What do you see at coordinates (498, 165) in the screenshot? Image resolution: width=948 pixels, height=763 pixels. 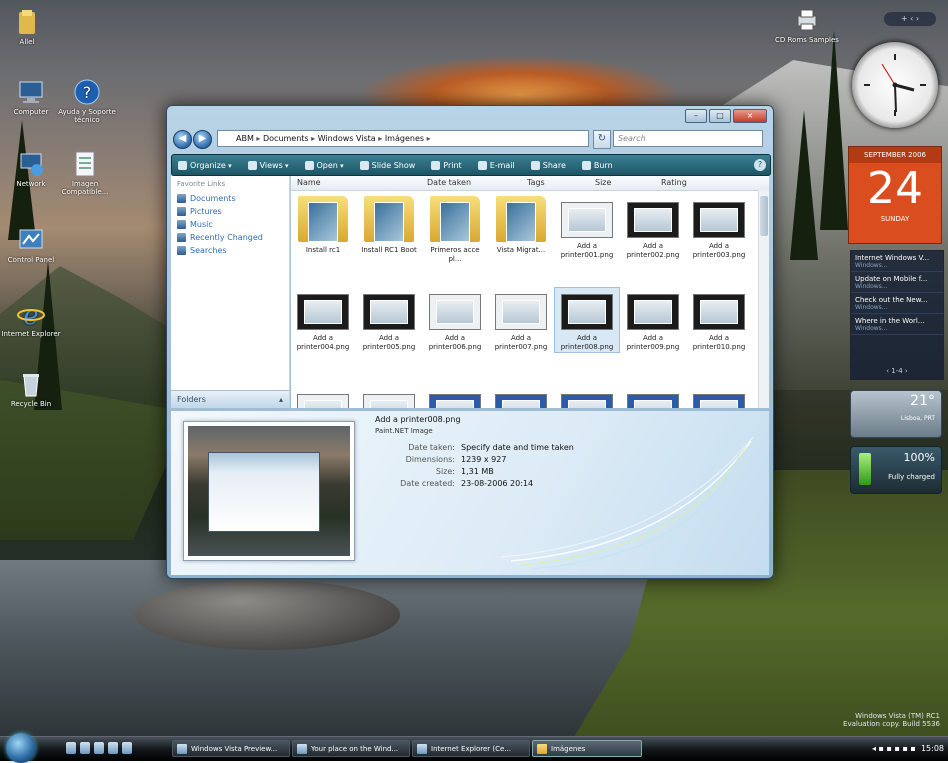 I see `email-button: E-mail` at bounding box center [498, 165].